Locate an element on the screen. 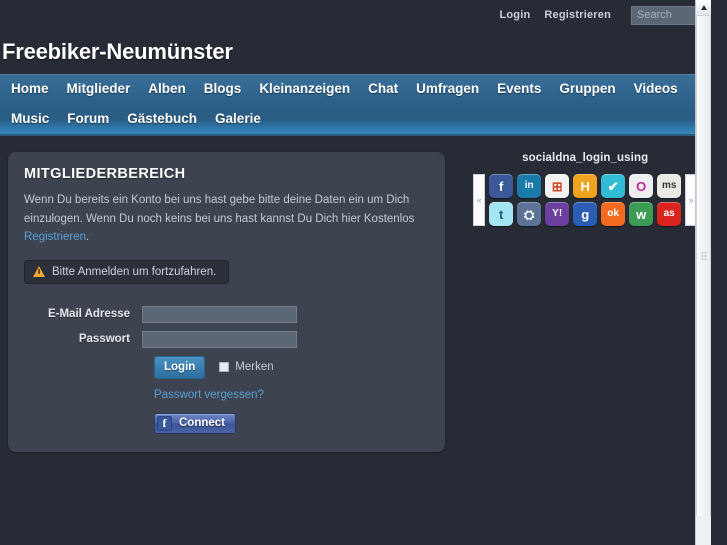 The image size is (727, 545). odnoklassniki-icon: ok is located at coordinates (613, 214).